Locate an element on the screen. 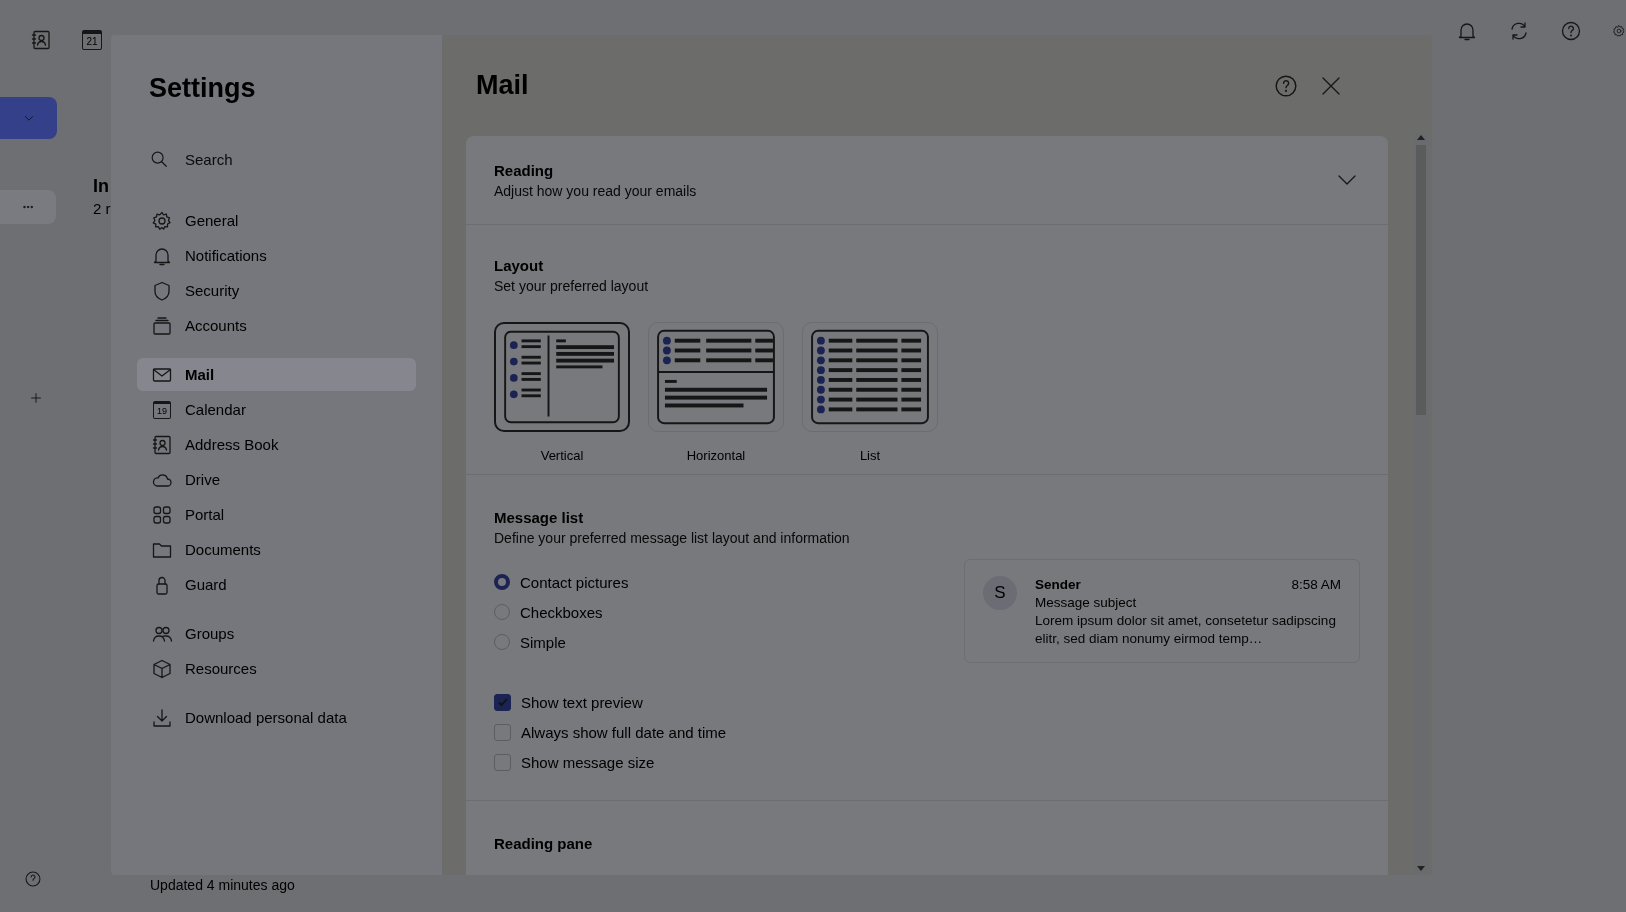 The width and height of the screenshot is (1626, 912). gear-icon is located at coordinates (162, 220).